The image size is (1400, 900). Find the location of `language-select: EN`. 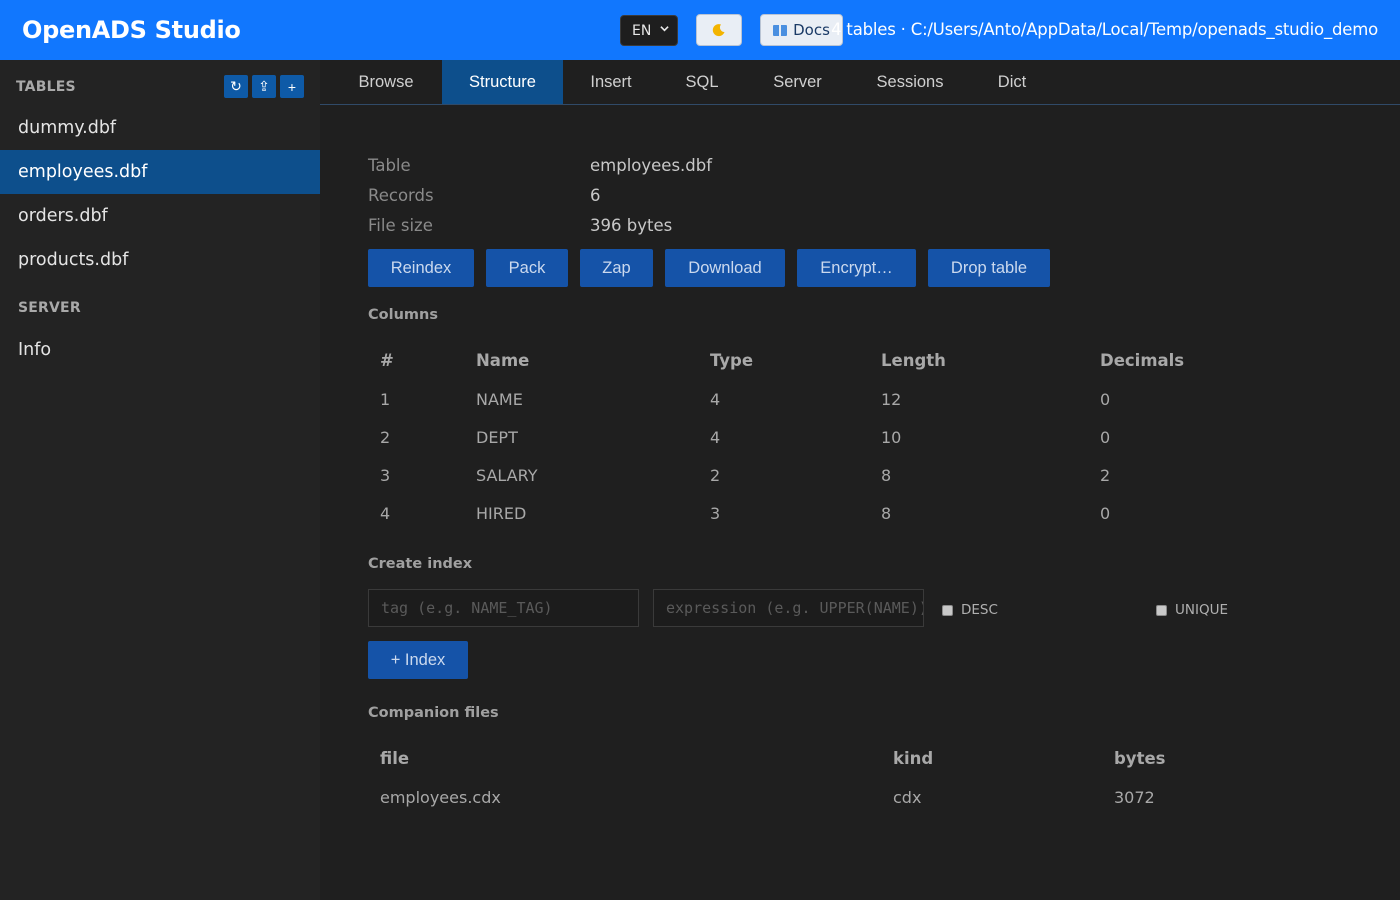

language-select: EN is located at coordinates (649, 30).